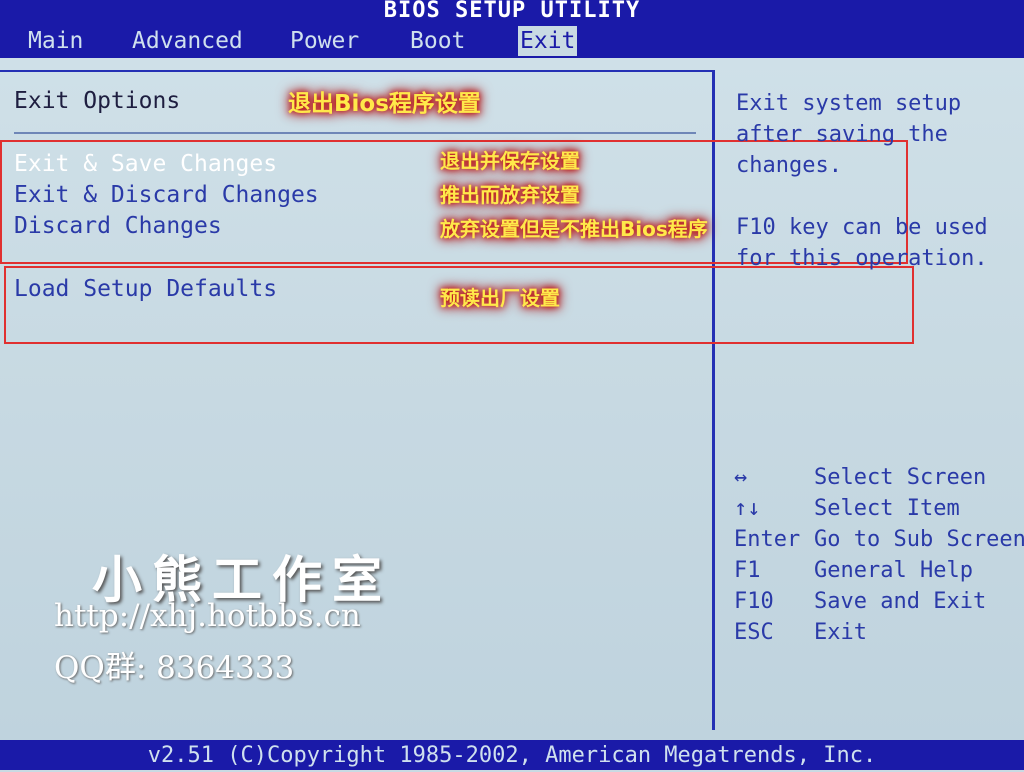 The width and height of the screenshot is (1024, 772). I want to click on key-f10: F10, so click(754, 601).